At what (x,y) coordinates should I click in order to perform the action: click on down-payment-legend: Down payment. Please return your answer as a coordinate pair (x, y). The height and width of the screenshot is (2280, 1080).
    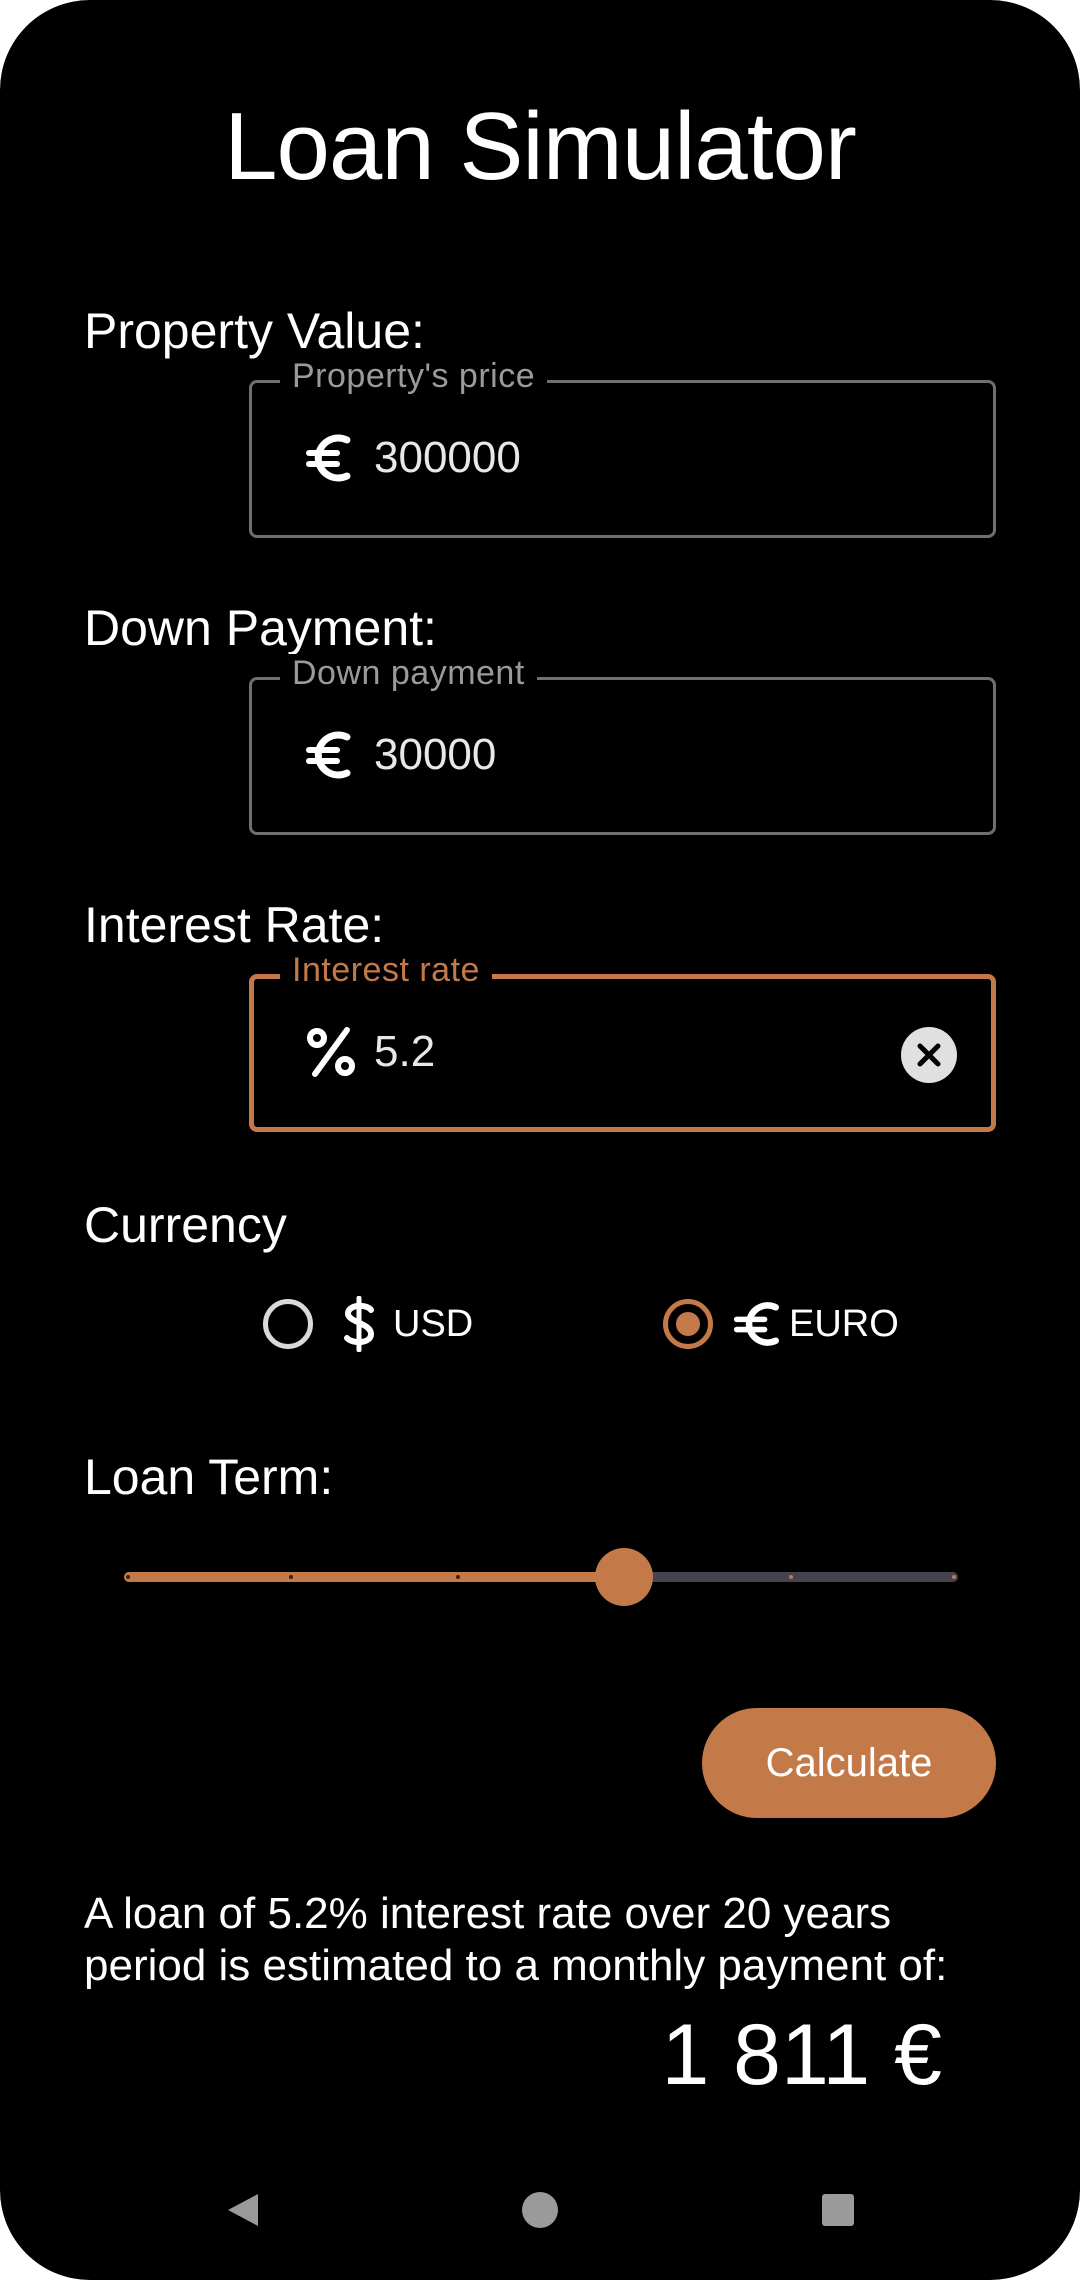
    Looking at the image, I should click on (408, 673).